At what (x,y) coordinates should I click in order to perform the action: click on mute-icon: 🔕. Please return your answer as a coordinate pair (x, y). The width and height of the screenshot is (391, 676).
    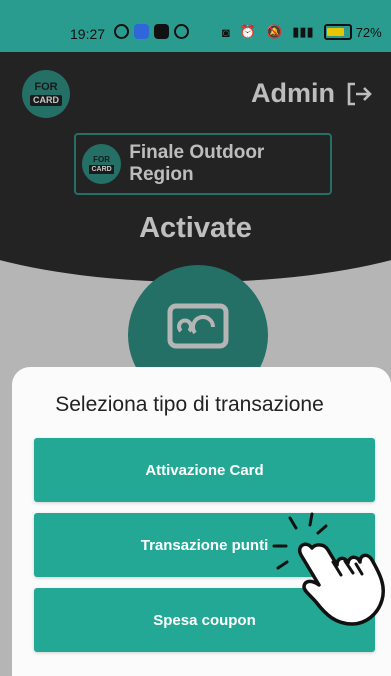
    Looking at the image, I should click on (274, 31).